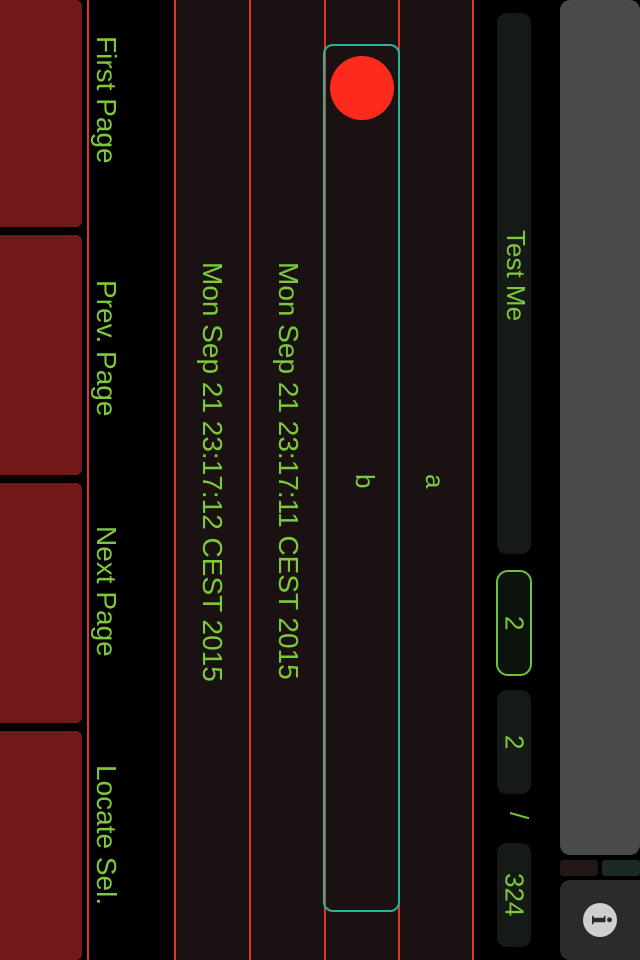 Image resolution: width=640 pixels, height=960 pixels. What do you see at coordinates (365, 481) in the screenshot?
I see `selected-label-b: b` at bounding box center [365, 481].